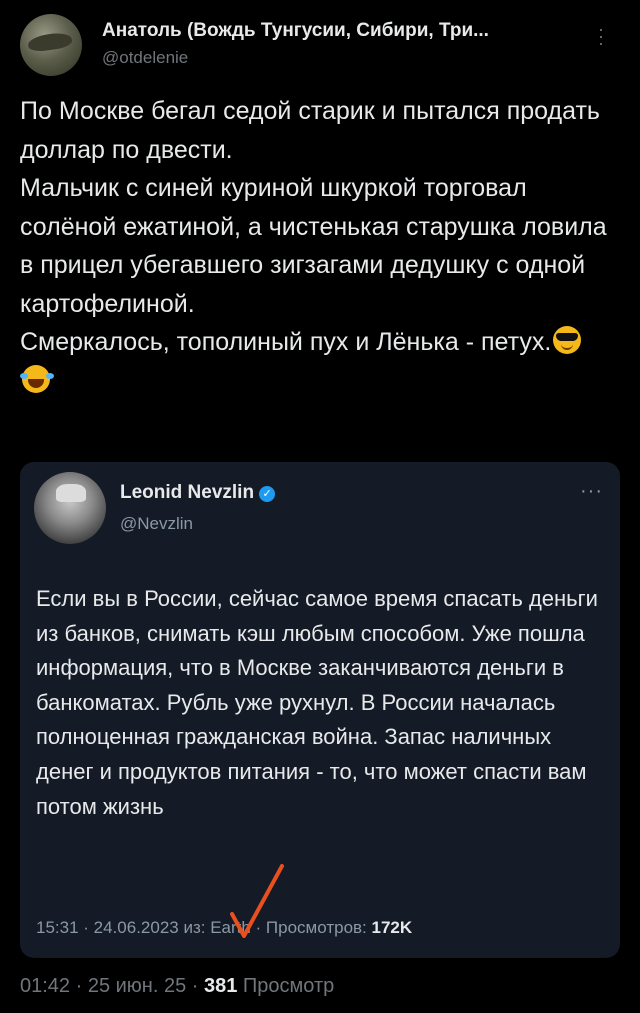  I want to click on quoted-more-options-icon: ···, so click(591, 491).